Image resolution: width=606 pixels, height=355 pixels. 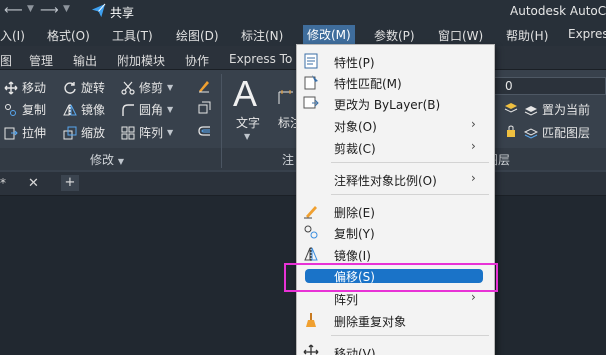 What do you see at coordinates (12, 35) in the screenshot?
I see `menu-insert: 入(I)` at bounding box center [12, 35].